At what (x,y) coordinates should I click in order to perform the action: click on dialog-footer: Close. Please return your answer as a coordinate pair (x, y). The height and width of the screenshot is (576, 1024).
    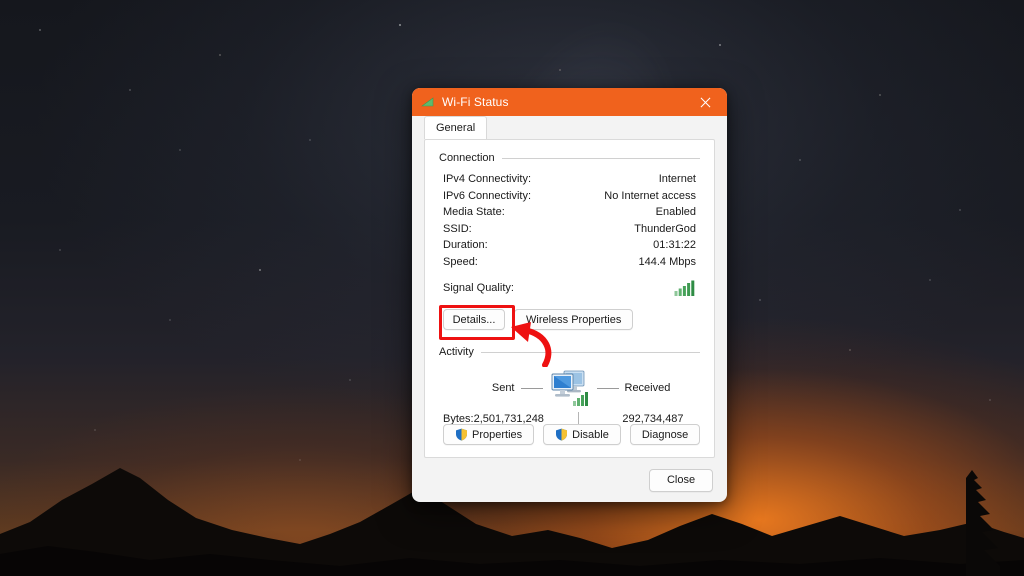
    Looking at the image, I should click on (569, 480).